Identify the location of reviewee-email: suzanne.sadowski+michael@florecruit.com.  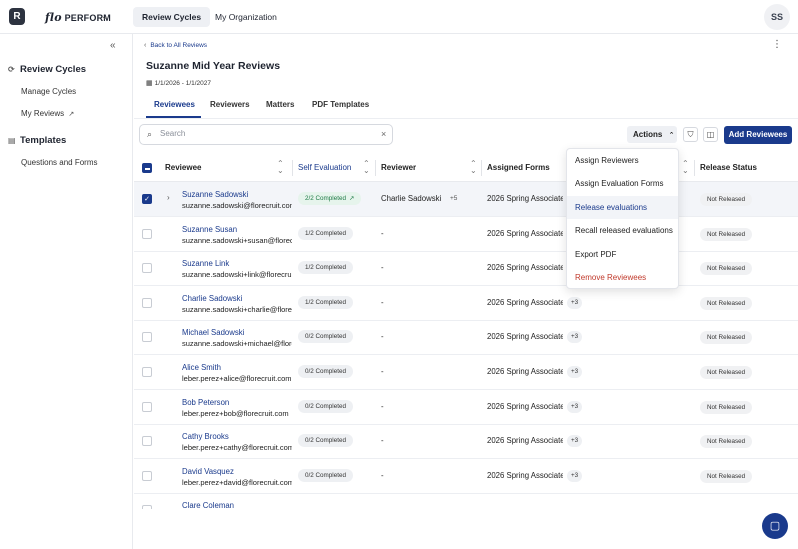
(237, 344).